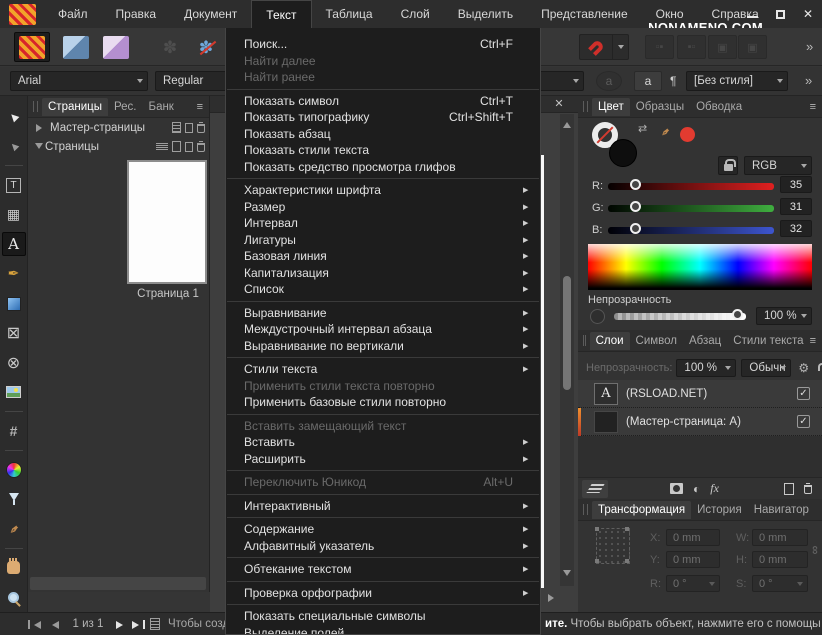  I want to click on lock-button, so click(728, 165).